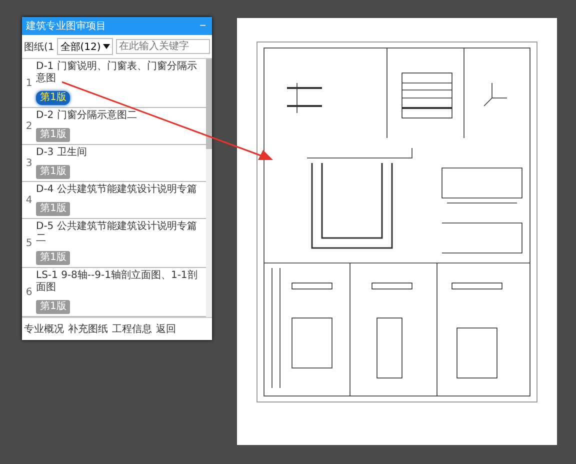 Image resolution: width=576 pixels, height=464 pixels. I want to click on row-number: 3, so click(29, 163).